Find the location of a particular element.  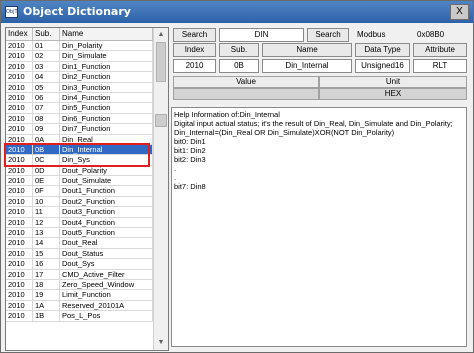

table-row: 2010 10 Dout2_Function is located at coordinates (79, 202).